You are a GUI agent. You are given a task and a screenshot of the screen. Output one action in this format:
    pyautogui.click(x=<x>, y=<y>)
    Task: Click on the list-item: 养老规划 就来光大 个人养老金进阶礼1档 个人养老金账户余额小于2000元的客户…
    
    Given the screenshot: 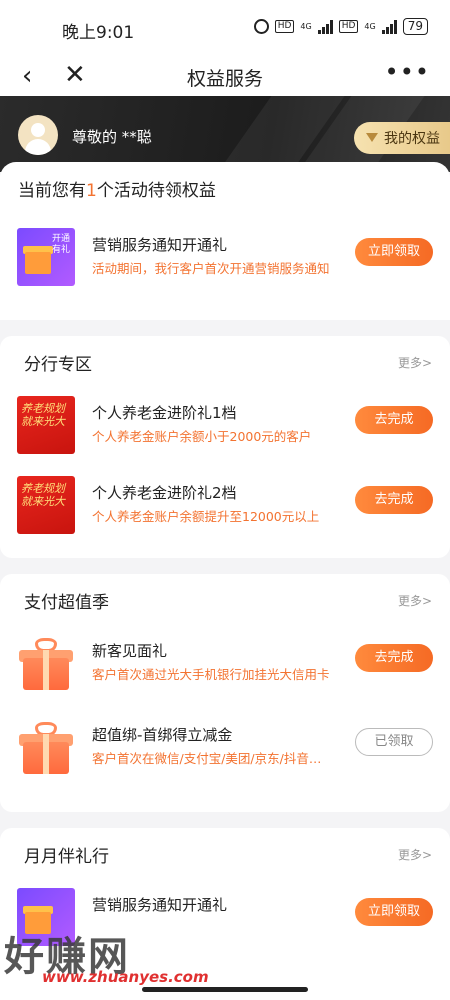 What is the action you would take?
    pyautogui.click(x=225, y=424)
    